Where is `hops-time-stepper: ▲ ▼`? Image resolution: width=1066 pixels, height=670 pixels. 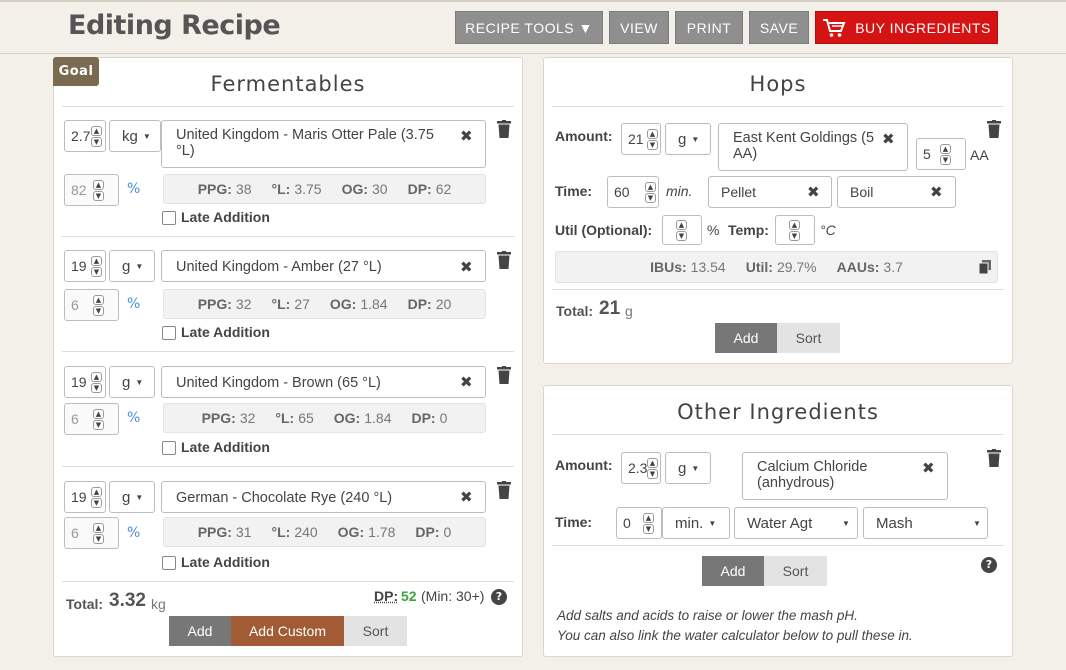 hops-time-stepper: ▲ ▼ is located at coordinates (650, 192).